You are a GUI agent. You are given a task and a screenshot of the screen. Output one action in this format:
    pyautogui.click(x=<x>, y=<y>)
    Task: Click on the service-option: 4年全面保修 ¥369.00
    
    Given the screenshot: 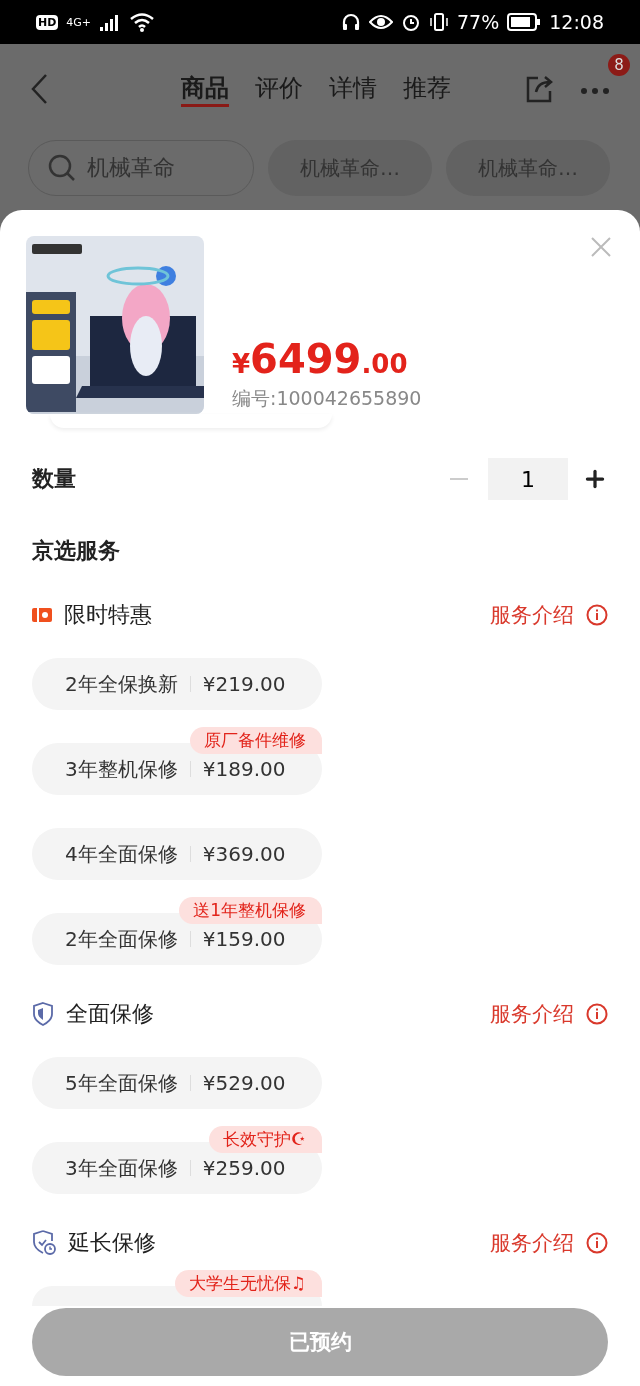 What is the action you would take?
    pyautogui.click(x=177, y=854)
    